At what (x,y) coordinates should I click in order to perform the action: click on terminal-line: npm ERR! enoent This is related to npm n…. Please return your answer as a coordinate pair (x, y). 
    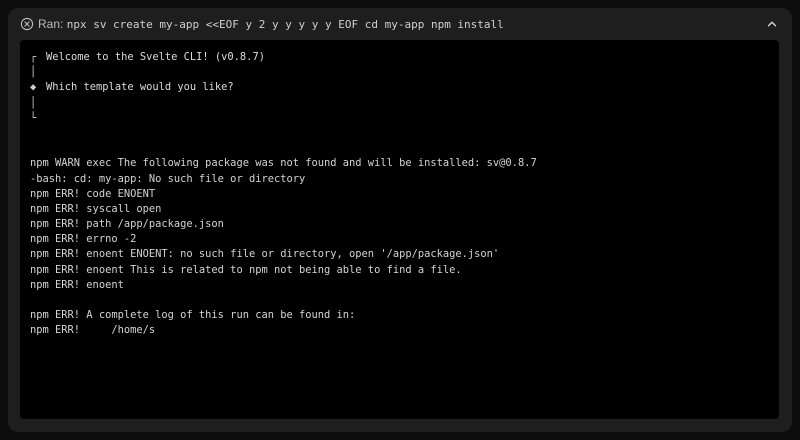
    Looking at the image, I should click on (399, 270).